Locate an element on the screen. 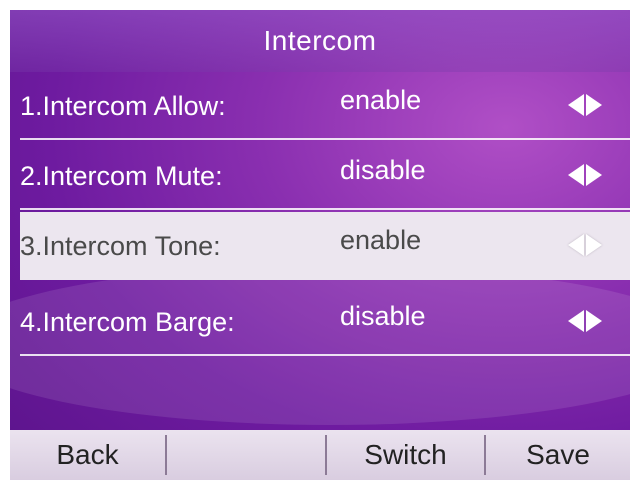 This screenshot has width=639, height=484. switch-button: Switch is located at coordinates (405, 455).